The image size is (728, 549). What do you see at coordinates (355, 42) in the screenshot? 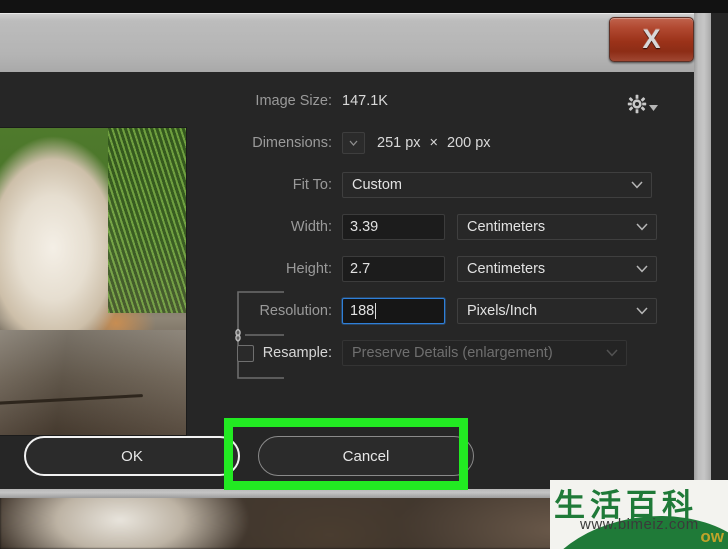
I see `window-titlebar` at bounding box center [355, 42].